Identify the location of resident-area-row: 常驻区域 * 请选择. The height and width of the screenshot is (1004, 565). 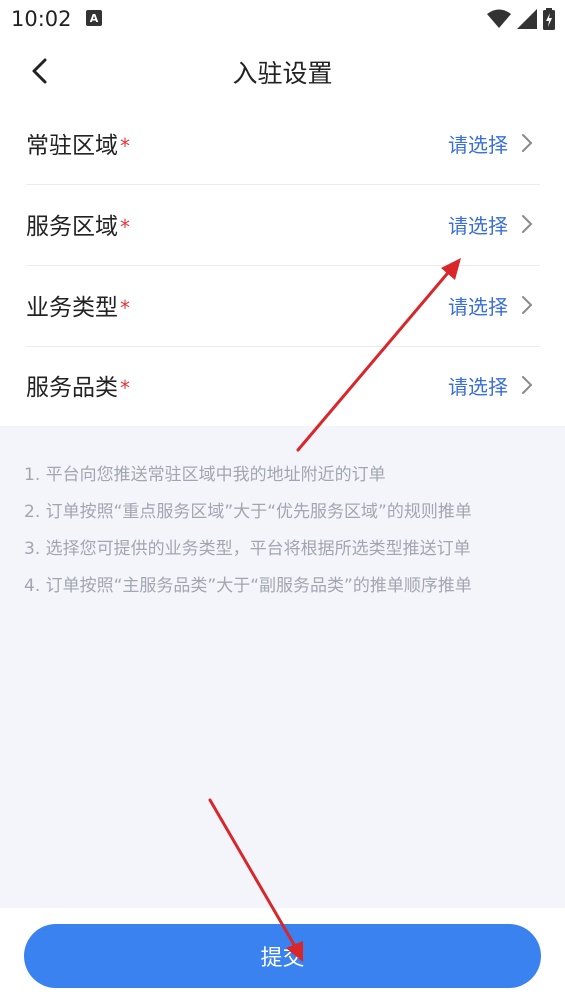
(283, 144).